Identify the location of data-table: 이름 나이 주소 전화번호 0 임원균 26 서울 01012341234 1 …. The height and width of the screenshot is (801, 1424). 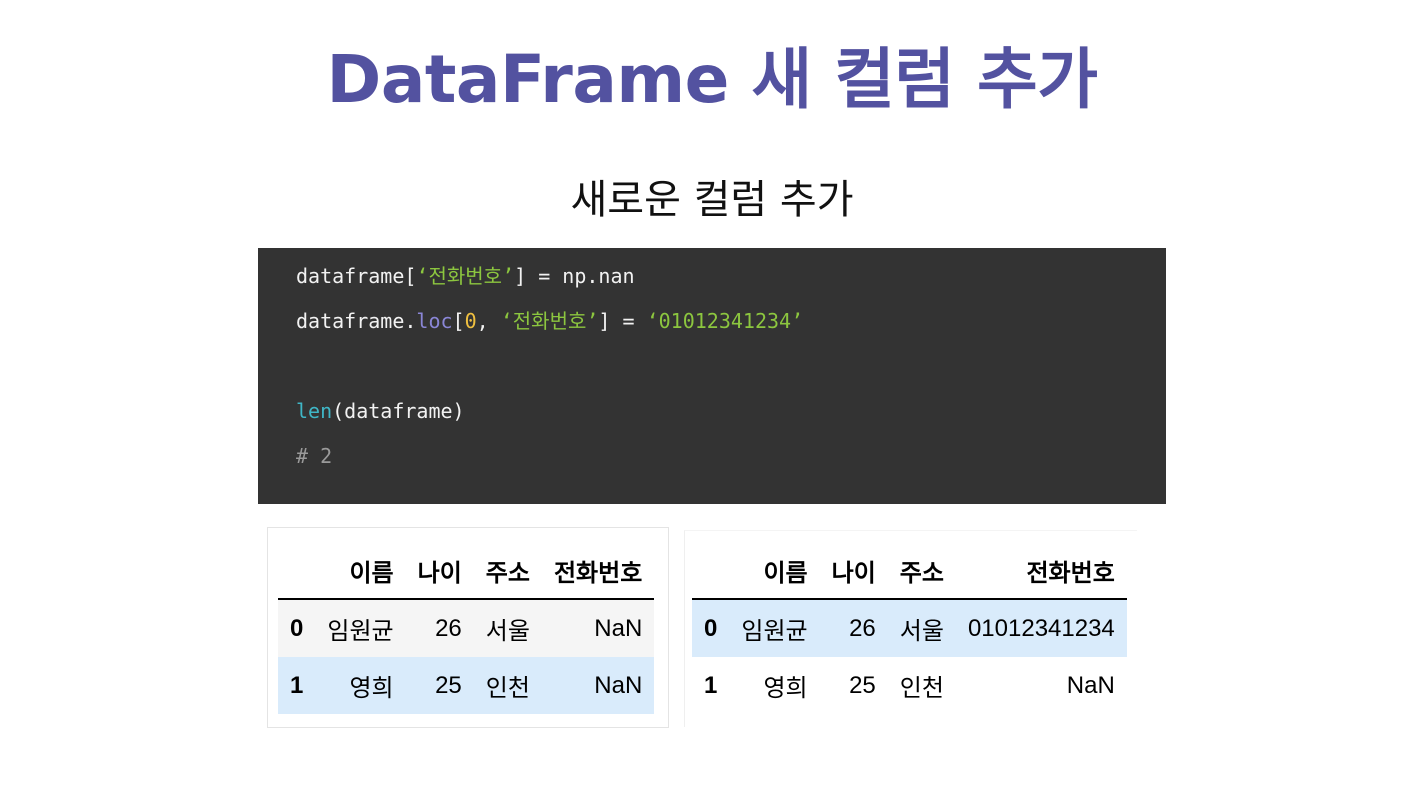
(909, 628).